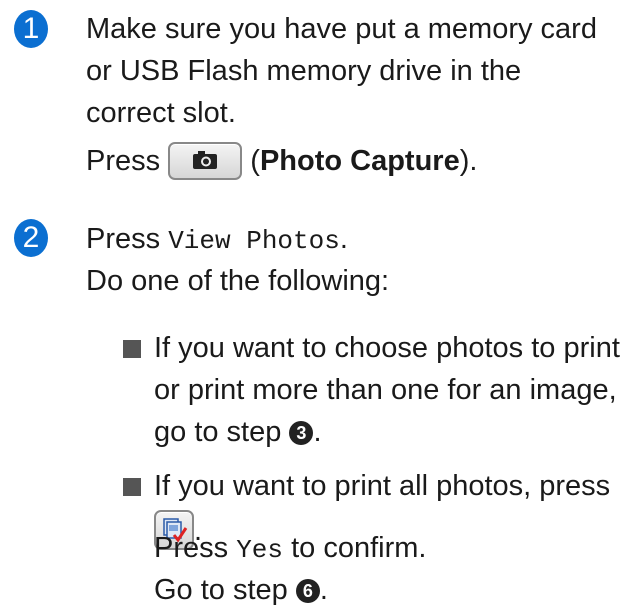  Describe the element at coordinates (307, 591) in the screenshot. I see `step-6-reference: 6` at that location.